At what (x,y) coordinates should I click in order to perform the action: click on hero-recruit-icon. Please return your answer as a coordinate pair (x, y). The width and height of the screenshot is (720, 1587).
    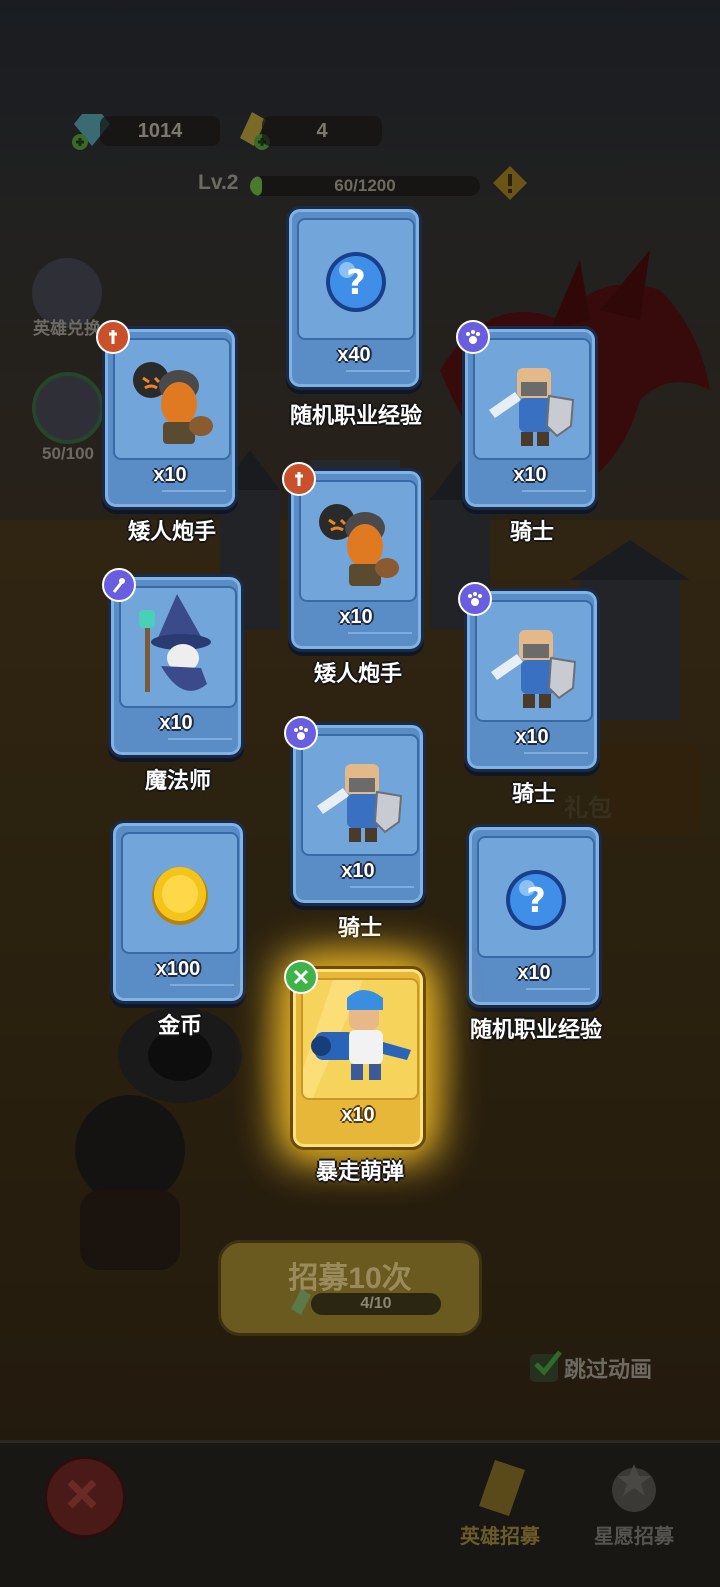
    Looking at the image, I should click on (502, 1488).